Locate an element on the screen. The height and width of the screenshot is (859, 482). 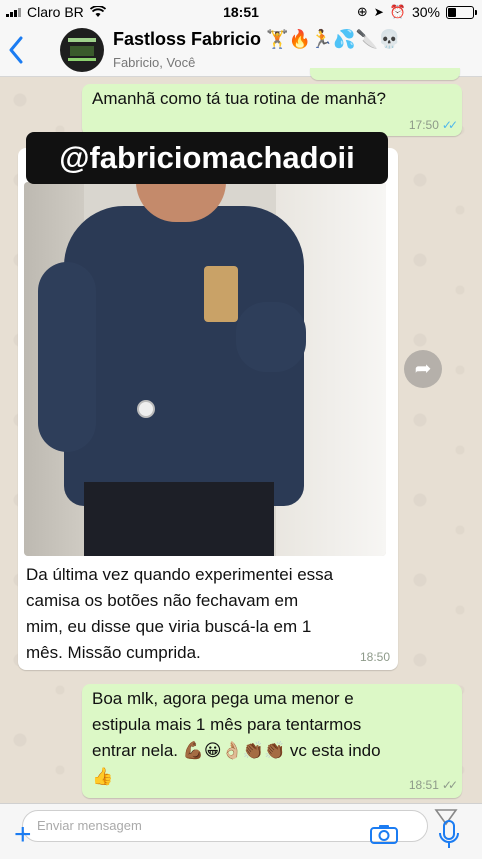
message-time: 18:50 is located at coordinates (374, 657).